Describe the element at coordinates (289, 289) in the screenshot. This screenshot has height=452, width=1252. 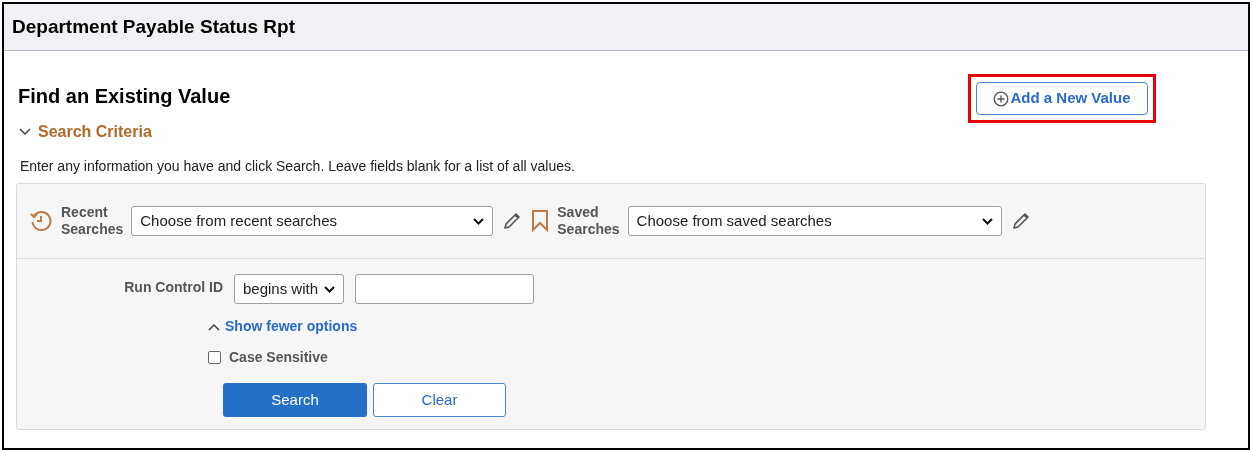
I see `dropdown: begins with` at that location.